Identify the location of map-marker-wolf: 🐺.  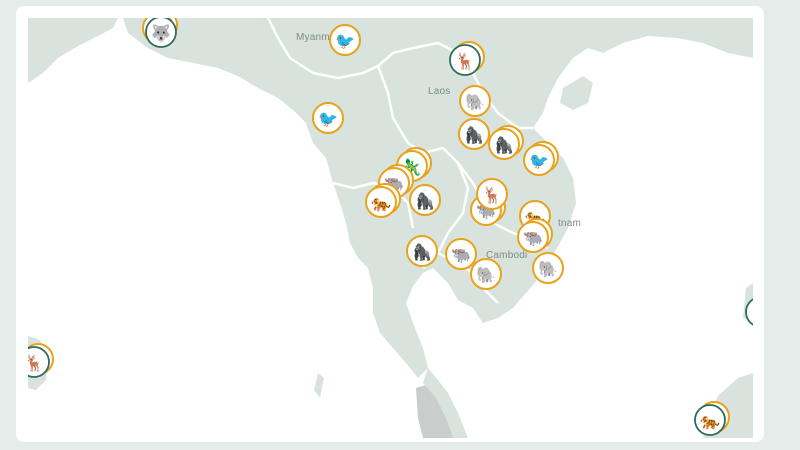
(161, 33).